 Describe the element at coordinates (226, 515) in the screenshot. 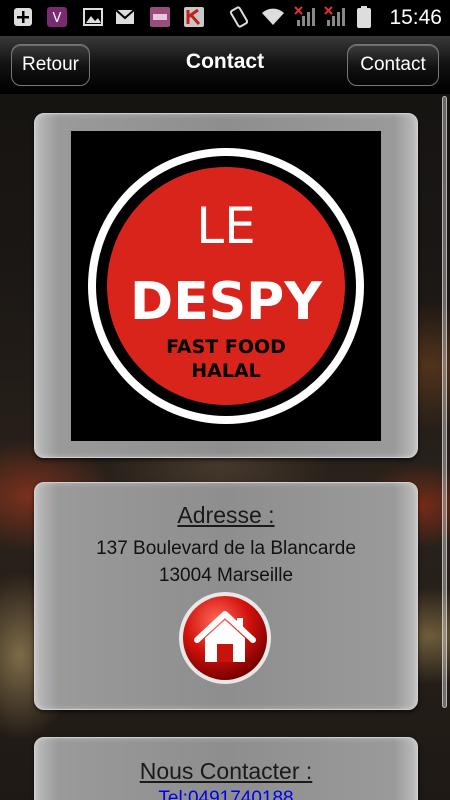

I see `address-title: Adresse :` at that location.